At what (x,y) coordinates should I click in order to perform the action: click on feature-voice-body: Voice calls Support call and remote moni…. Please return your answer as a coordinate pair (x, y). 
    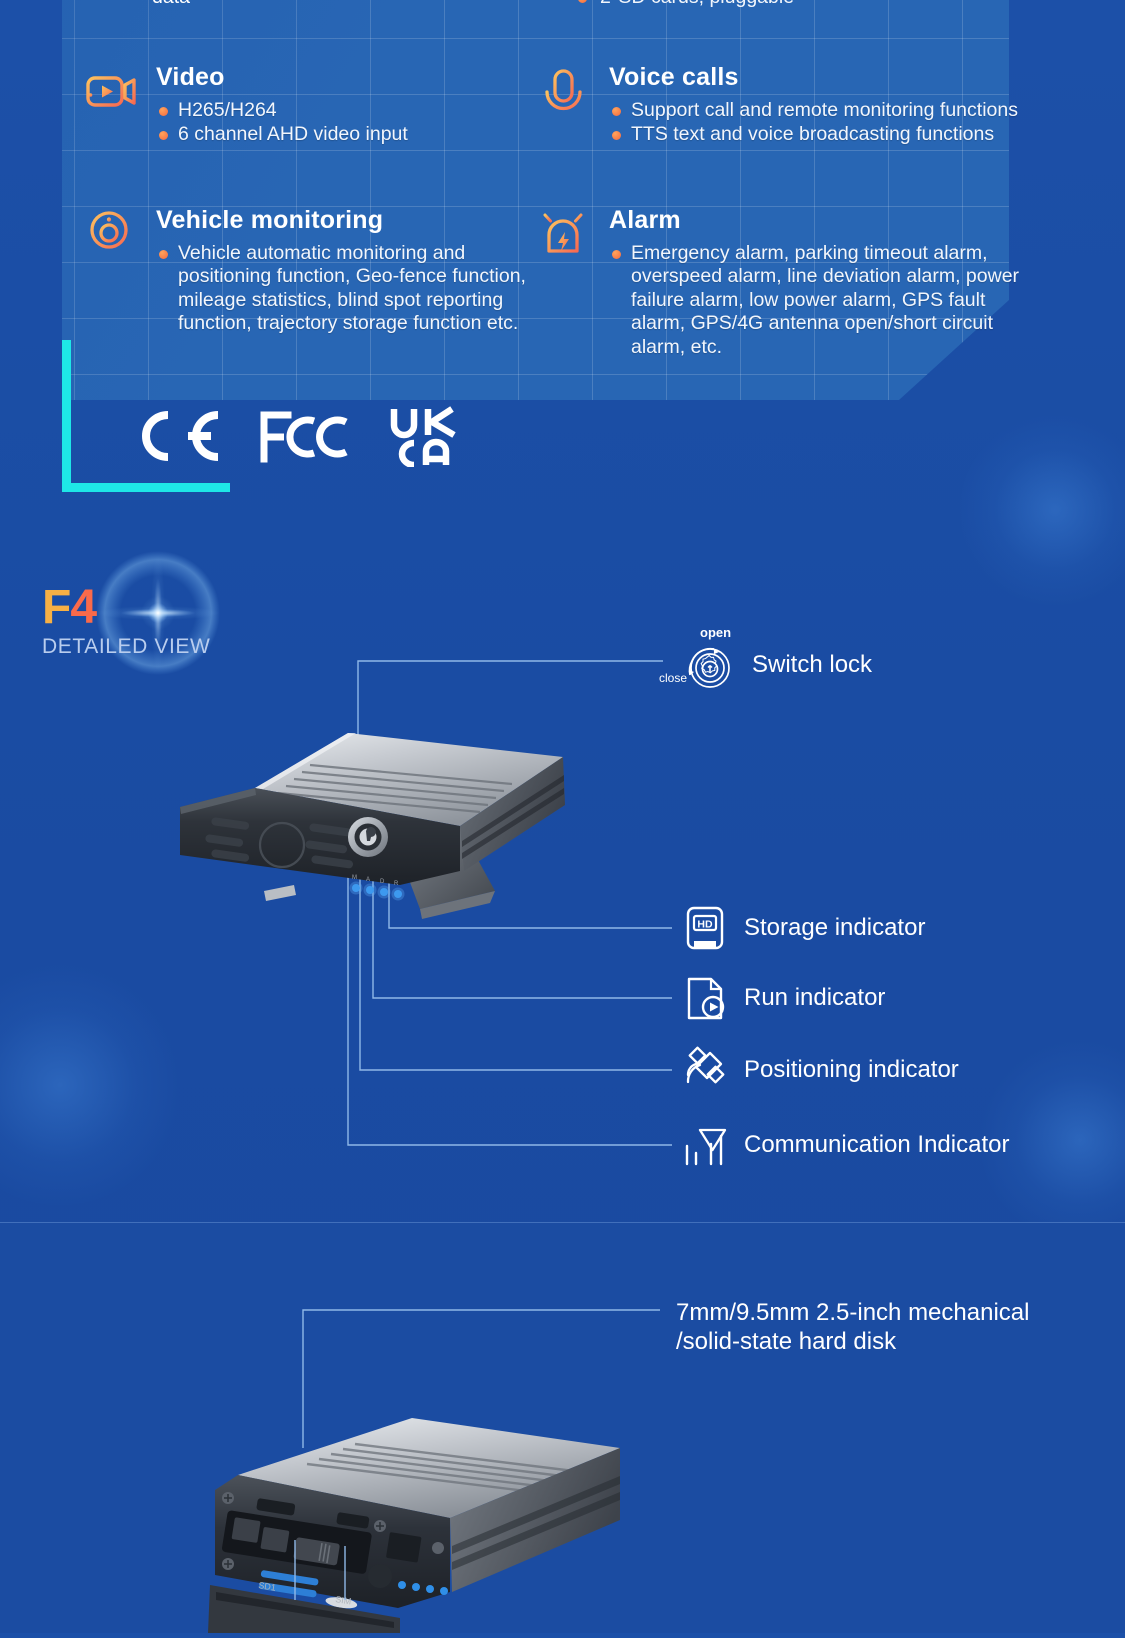
    Looking at the image, I should click on (813, 105).